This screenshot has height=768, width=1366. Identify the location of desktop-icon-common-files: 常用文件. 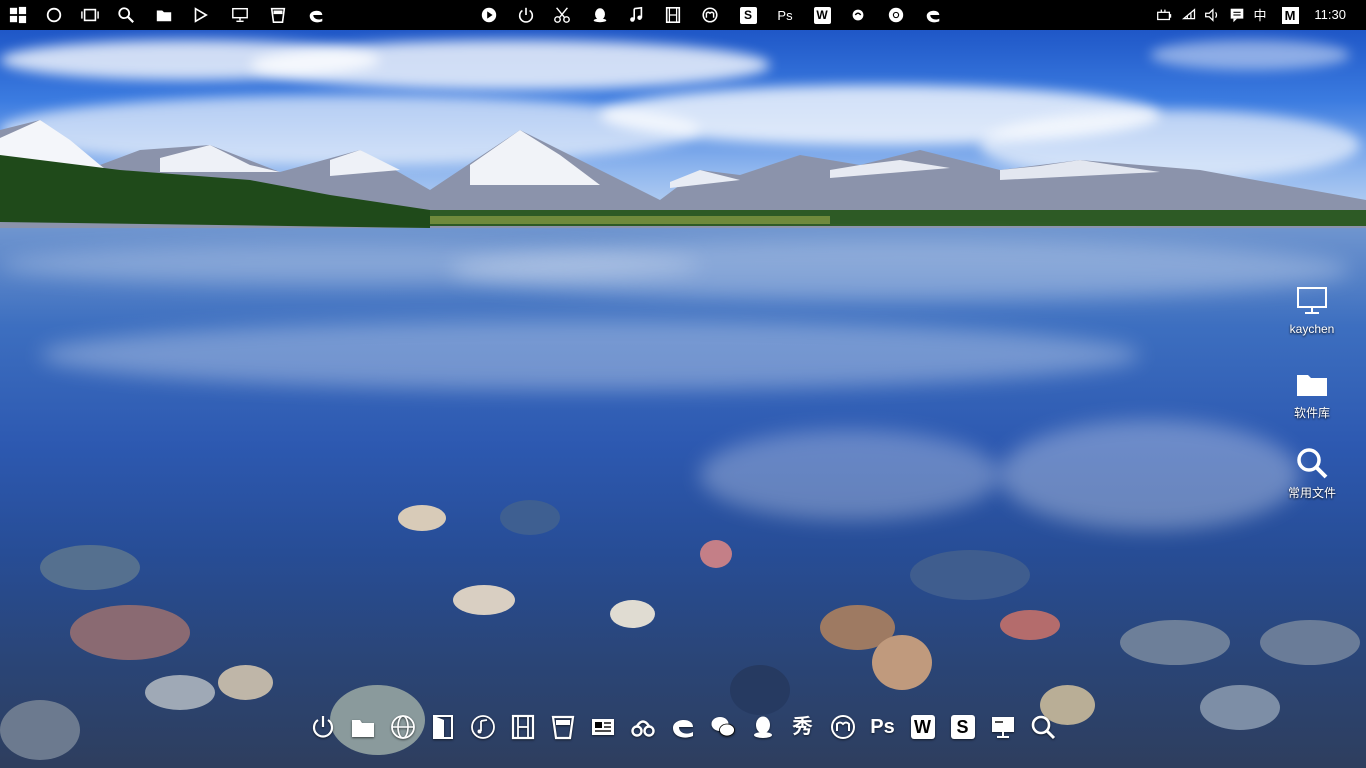
(1312, 473).